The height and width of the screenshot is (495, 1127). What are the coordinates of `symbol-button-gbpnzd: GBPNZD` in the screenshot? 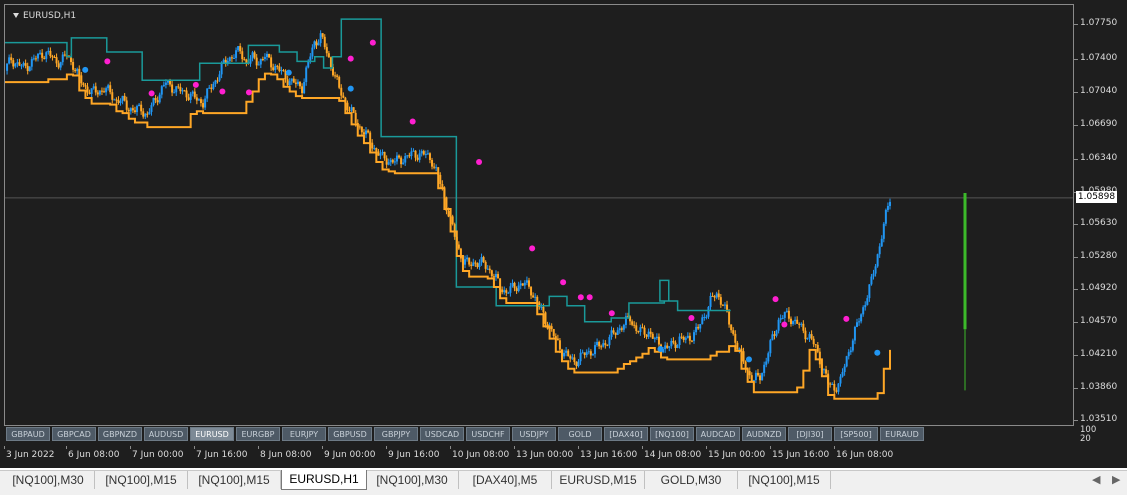 It's located at (120, 434).